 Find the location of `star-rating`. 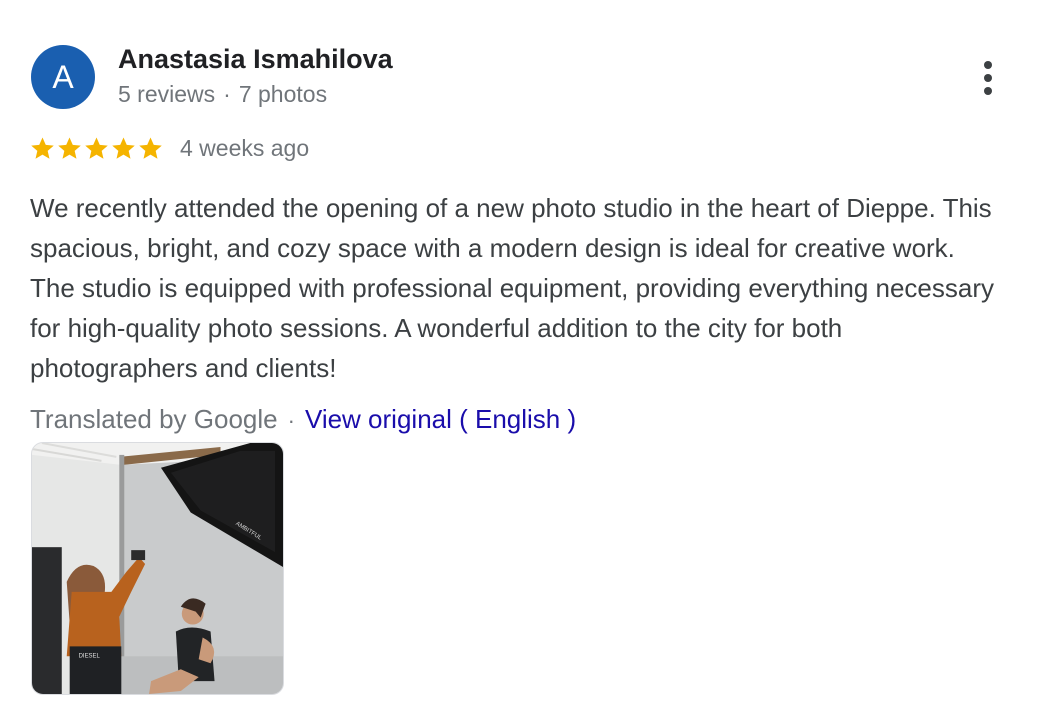

star-rating is located at coordinates (96, 148).